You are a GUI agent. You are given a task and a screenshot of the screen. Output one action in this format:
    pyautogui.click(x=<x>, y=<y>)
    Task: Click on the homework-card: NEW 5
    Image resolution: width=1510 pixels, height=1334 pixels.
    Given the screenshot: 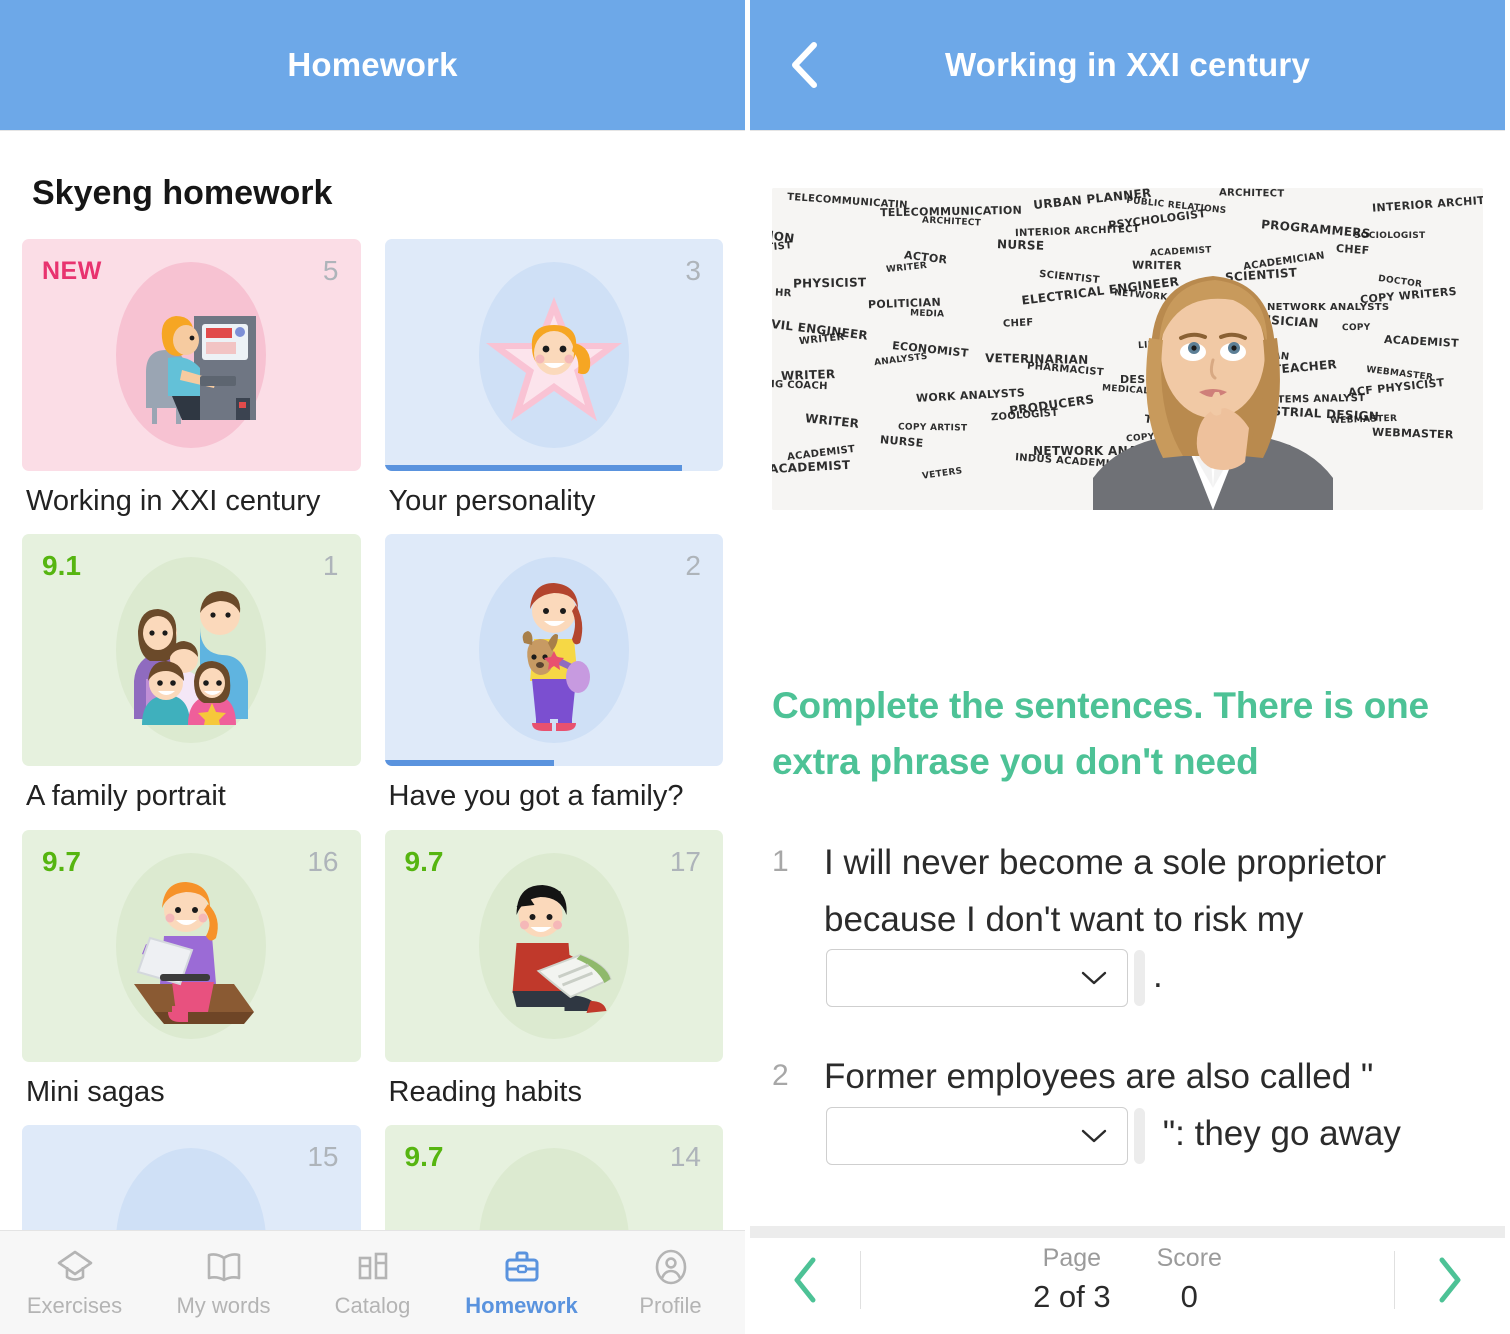 What is the action you would take?
    pyautogui.click(x=191, y=355)
    